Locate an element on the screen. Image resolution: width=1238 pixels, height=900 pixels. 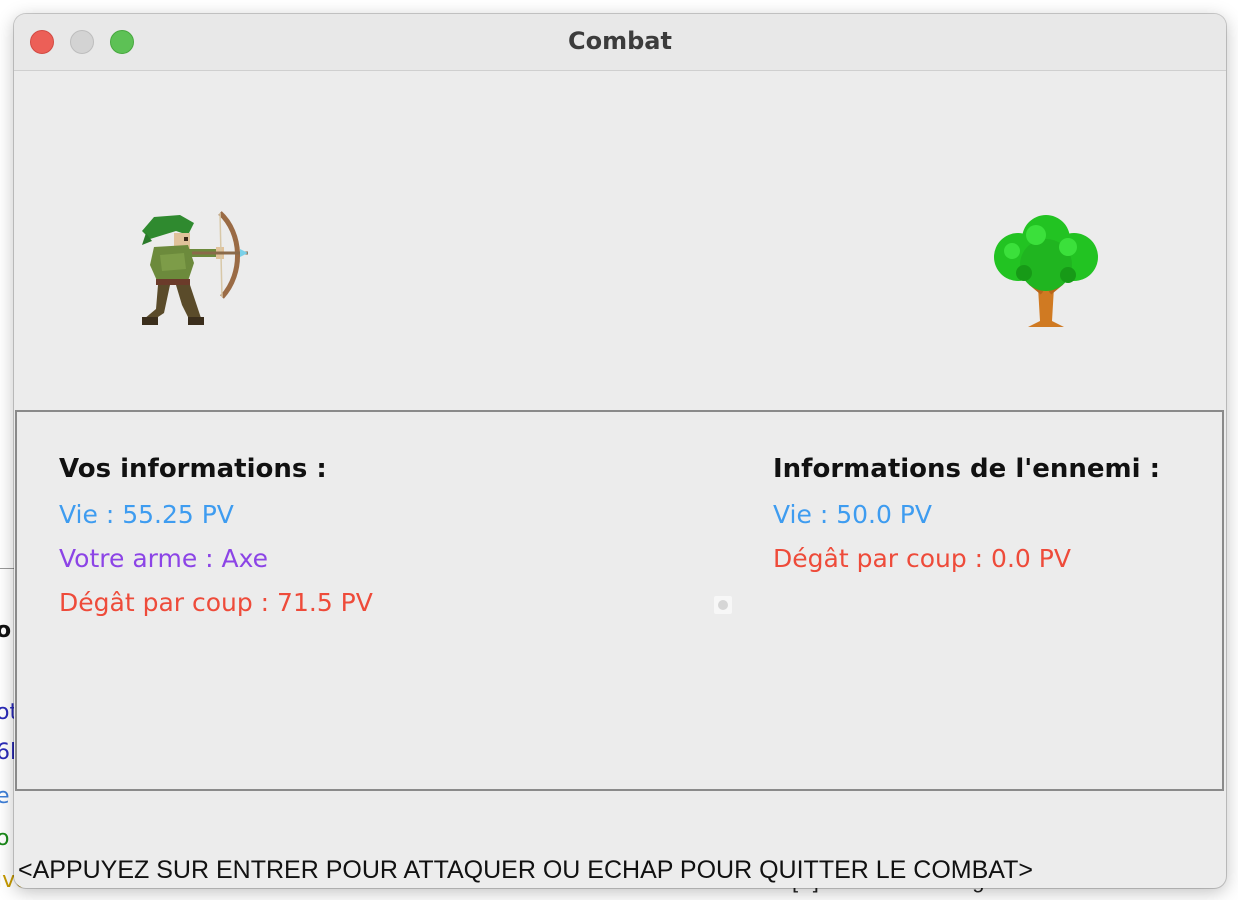
player-weapon: Votre arme : Axe is located at coordinates (164, 558).